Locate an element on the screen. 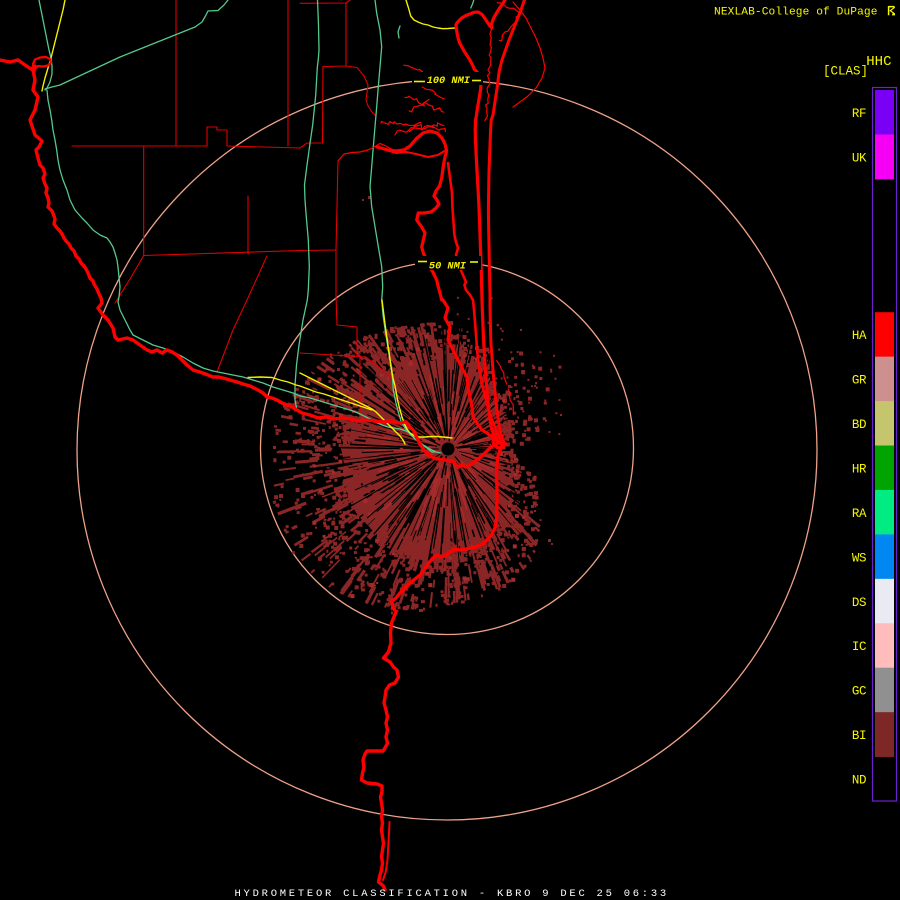  svg-text: IC is located at coordinates (859, 647).